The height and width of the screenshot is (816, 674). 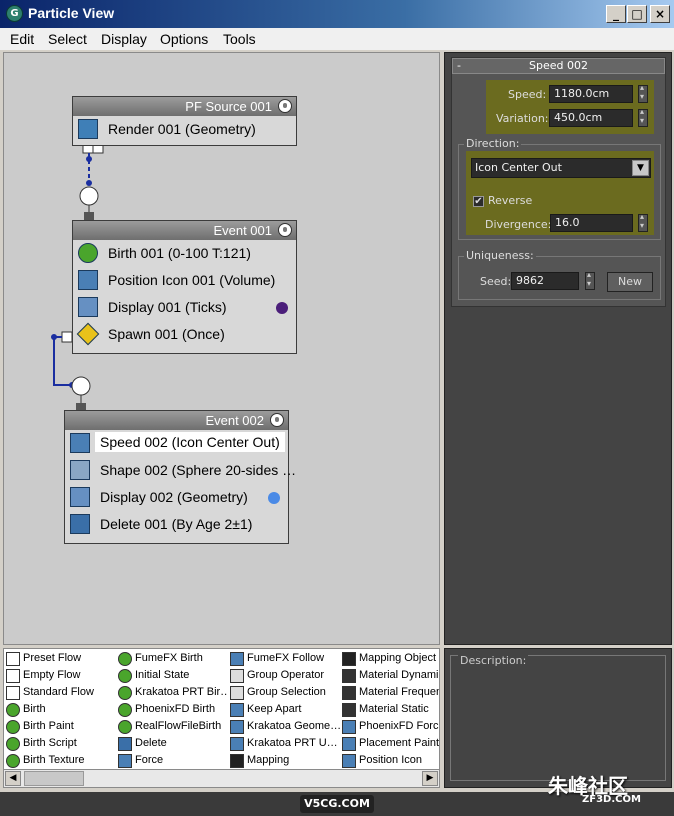 I want to click on direction-dropdown: Icon Center Out ▼, so click(x=561, y=168).